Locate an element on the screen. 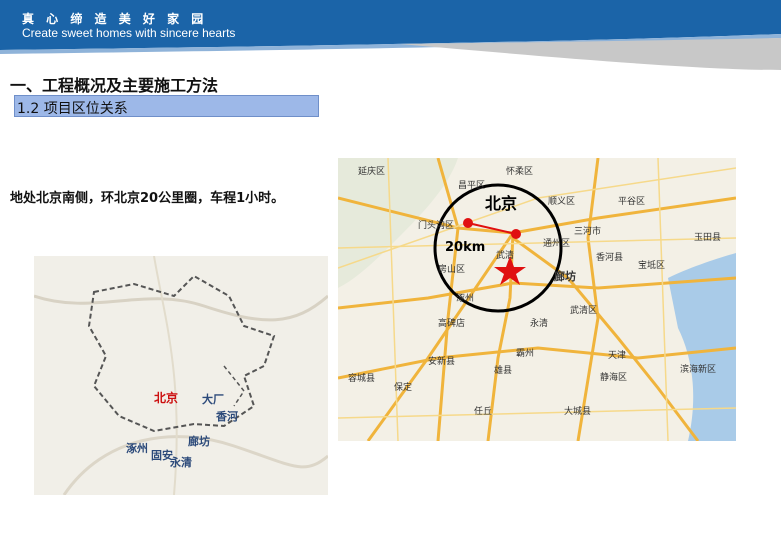 Image resolution: width=781 pixels, height=552 pixels. subsection-title: 1.2 项目区位关系 is located at coordinates (72, 109).